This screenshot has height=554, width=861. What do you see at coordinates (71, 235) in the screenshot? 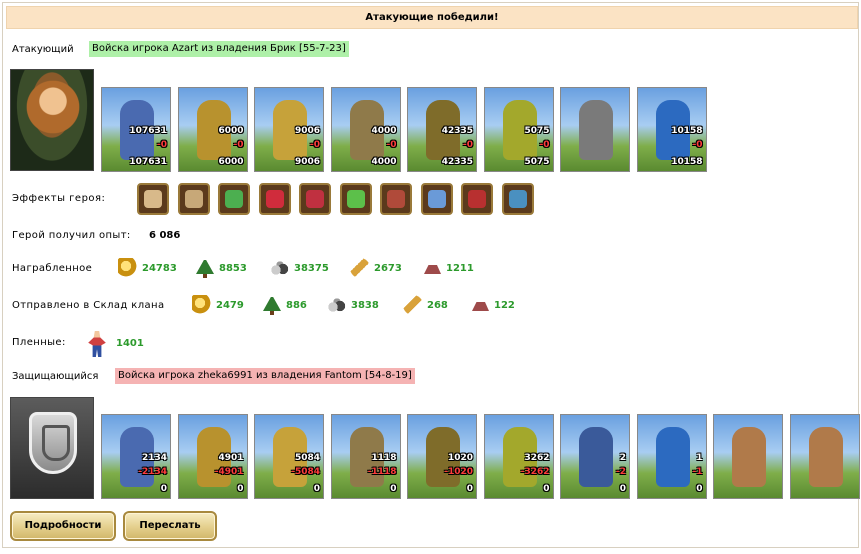
I see `experience-label: Герой получил опыт:` at bounding box center [71, 235].